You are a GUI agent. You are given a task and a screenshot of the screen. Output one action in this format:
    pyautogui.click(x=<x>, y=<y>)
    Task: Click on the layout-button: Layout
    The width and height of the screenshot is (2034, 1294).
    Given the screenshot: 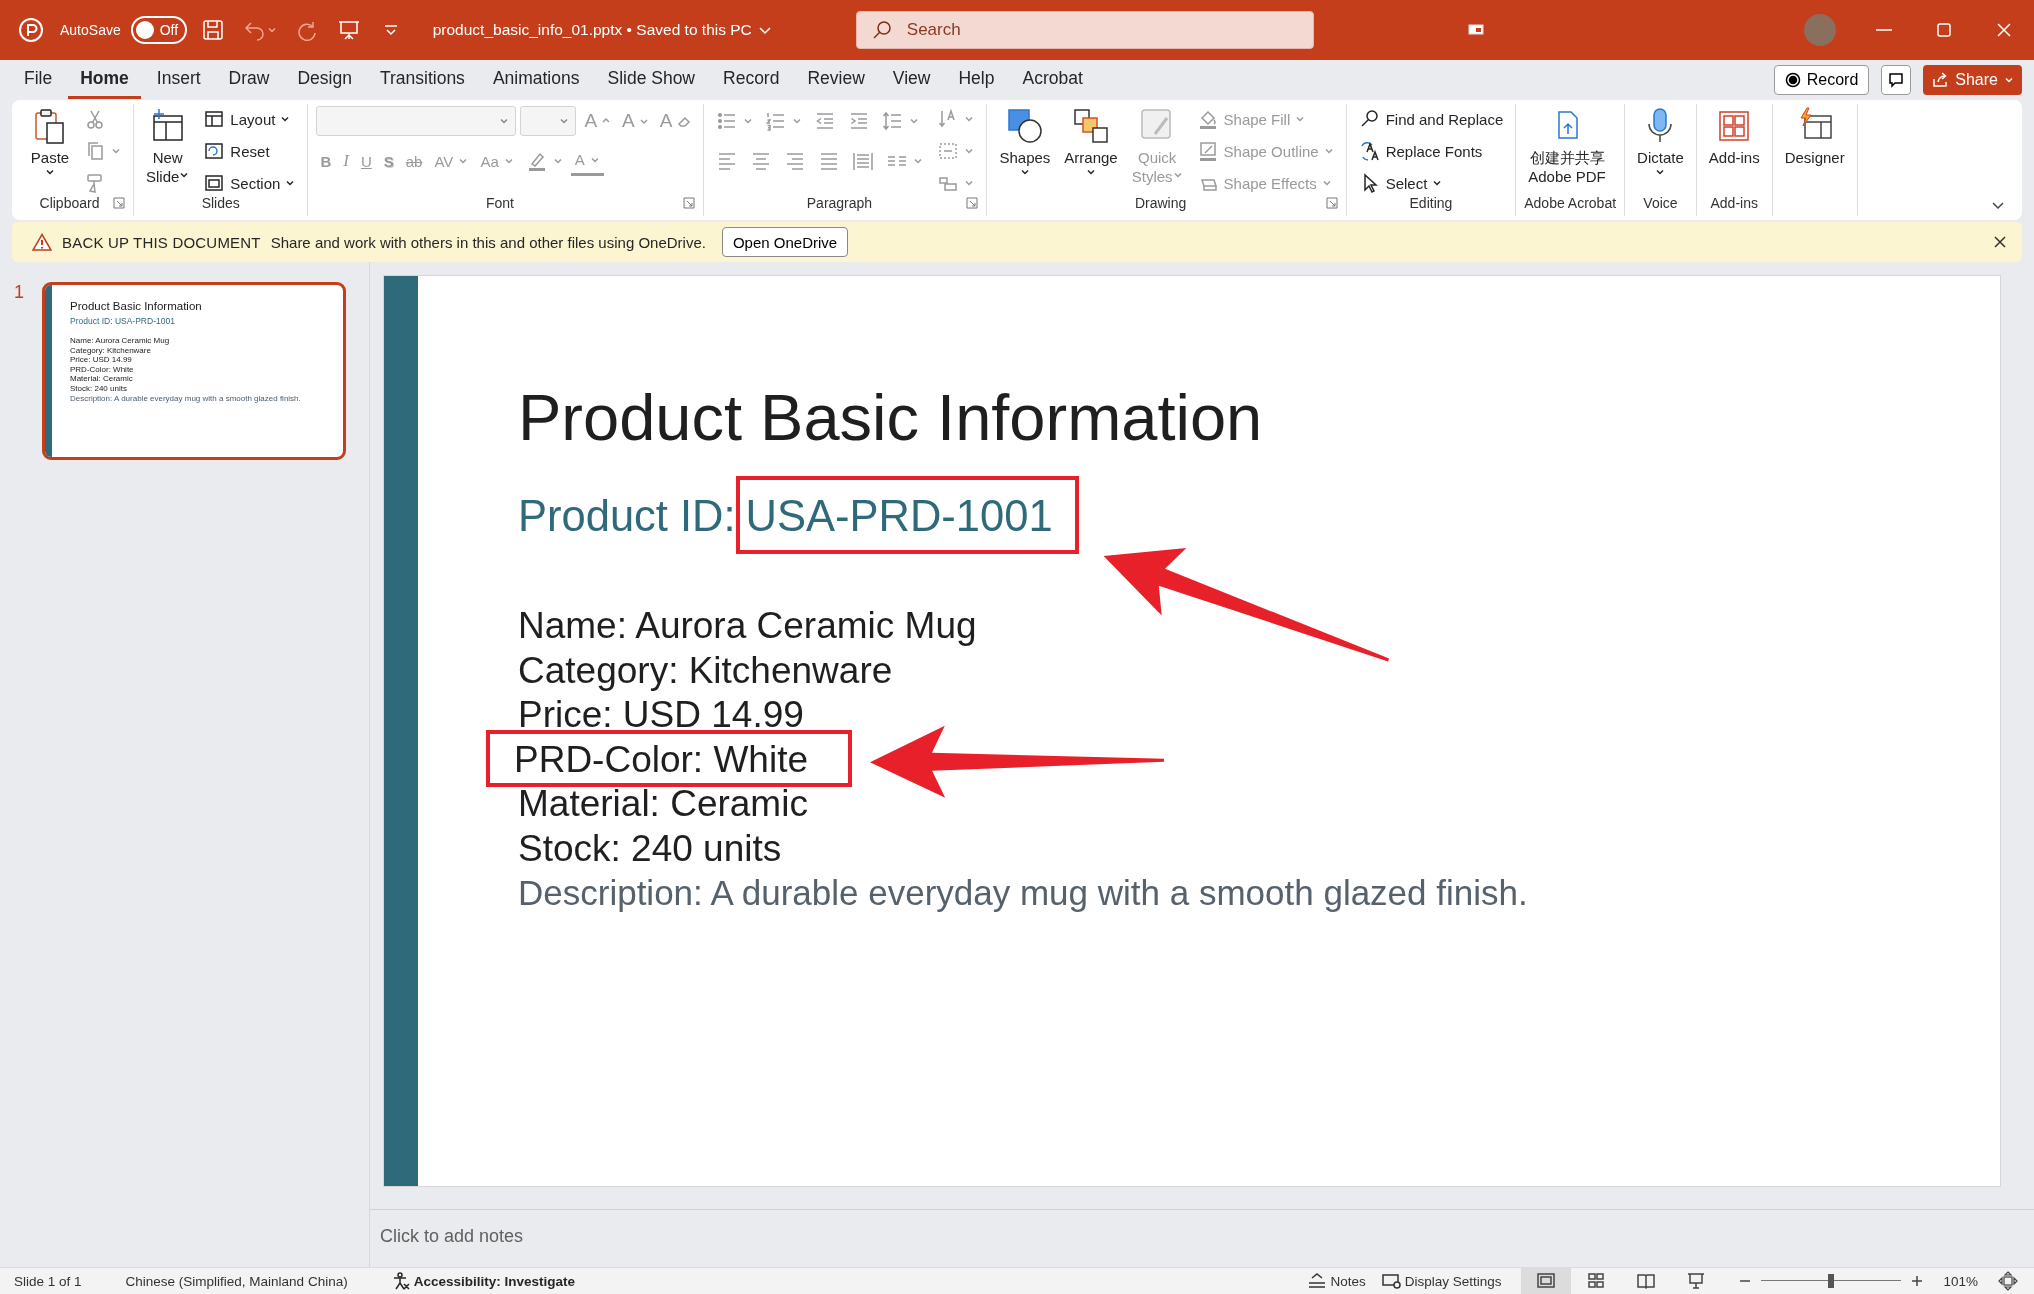 What is the action you would take?
    pyautogui.click(x=249, y=119)
    